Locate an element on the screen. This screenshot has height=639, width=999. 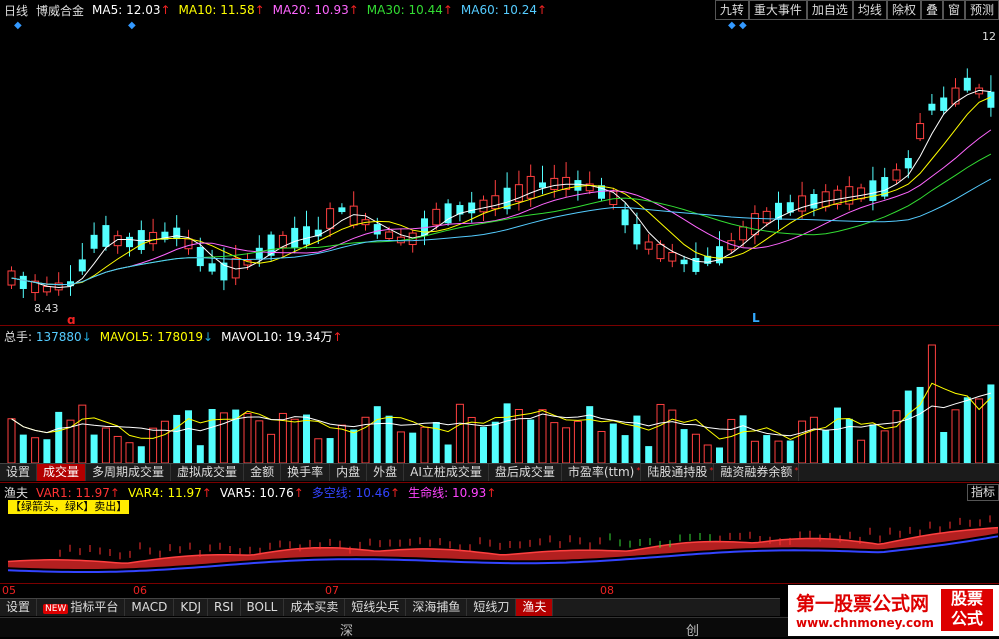
signal-marker-L: L is located at coordinates (756, 317).